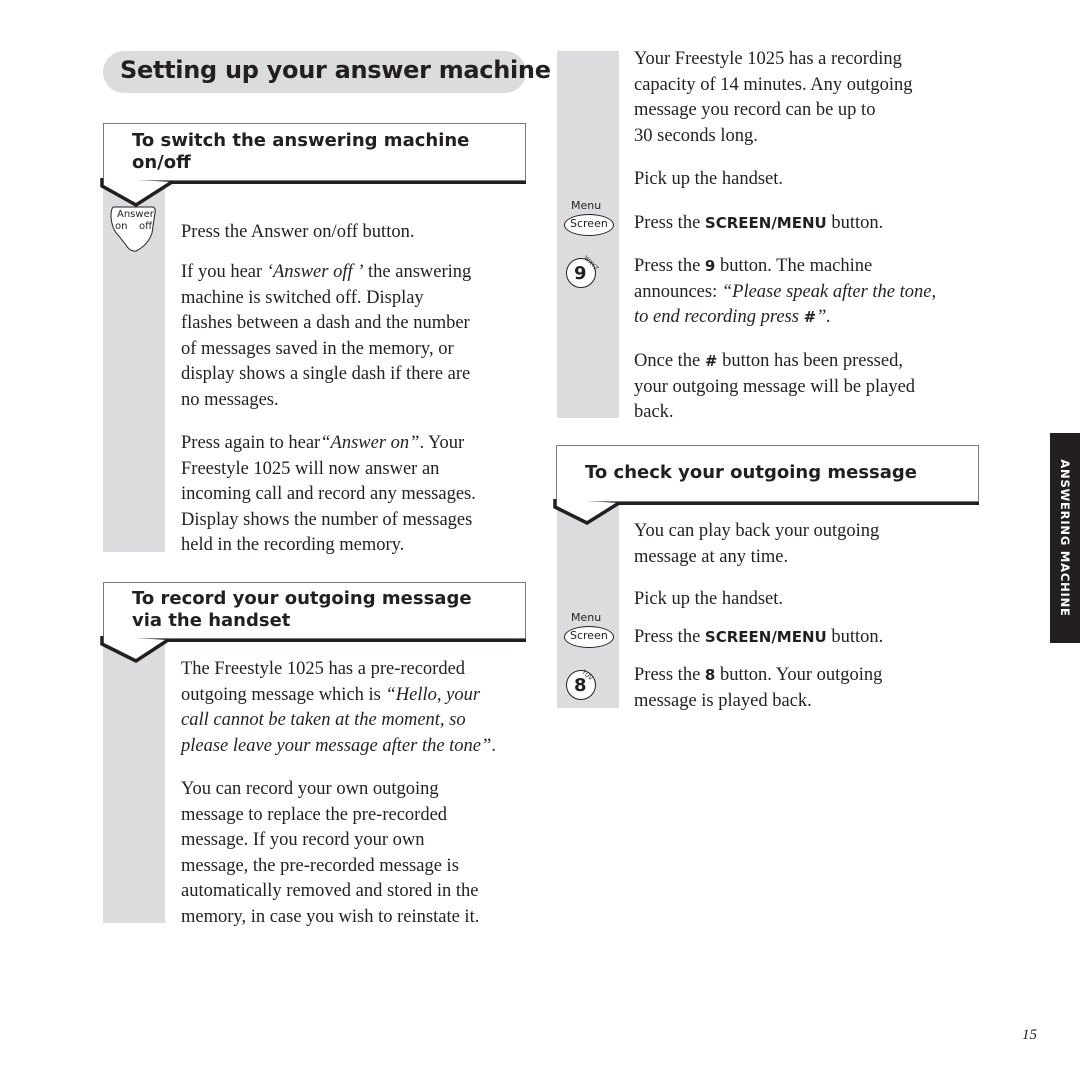 Image resolution: width=1080 pixels, height=1080 pixels. Describe the element at coordinates (370, 443) in the screenshot. I see `quote: “Answer on”` at that location.